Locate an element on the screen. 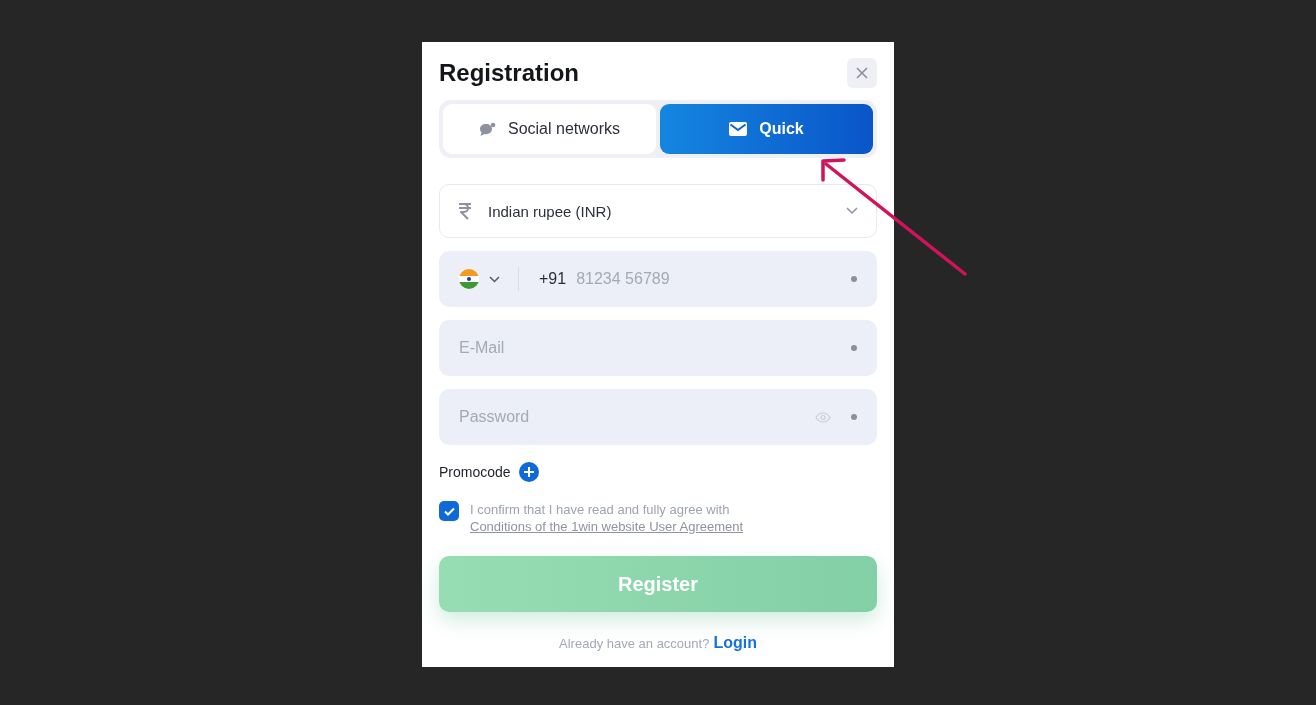  account-prompt: Already have an account? is located at coordinates (634, 643).